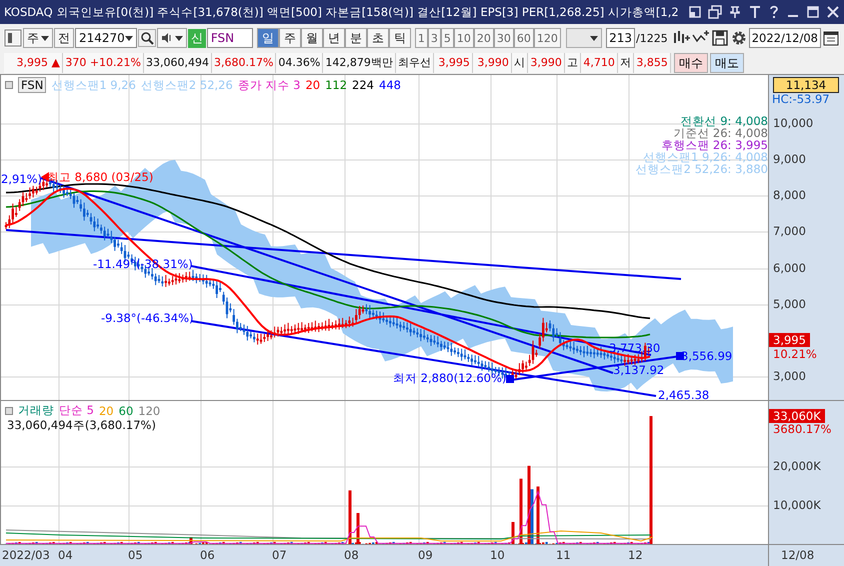  I want to click on date-axis-label: 09, so click(425, 555).